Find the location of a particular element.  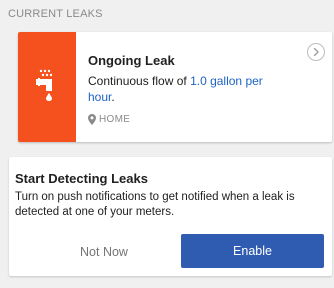

not-now-button: Not Now is located at coordinates (104, 252).